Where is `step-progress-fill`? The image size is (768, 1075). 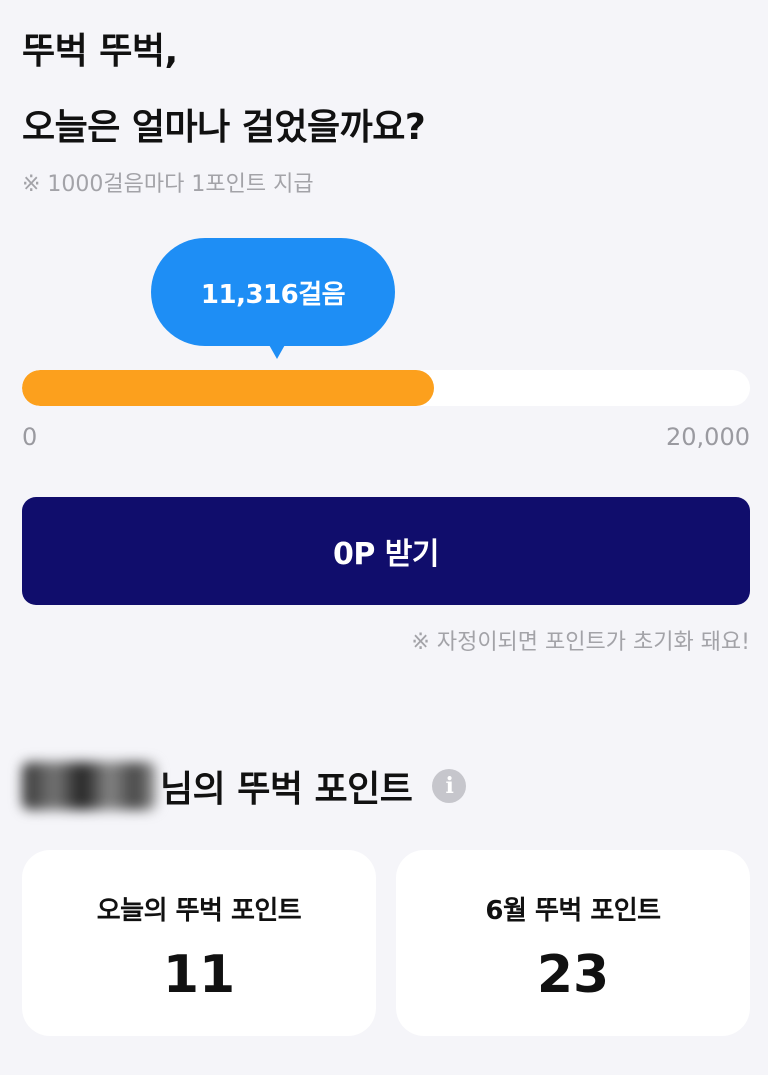
step-progress-fill is located at coordinates (228, 388).